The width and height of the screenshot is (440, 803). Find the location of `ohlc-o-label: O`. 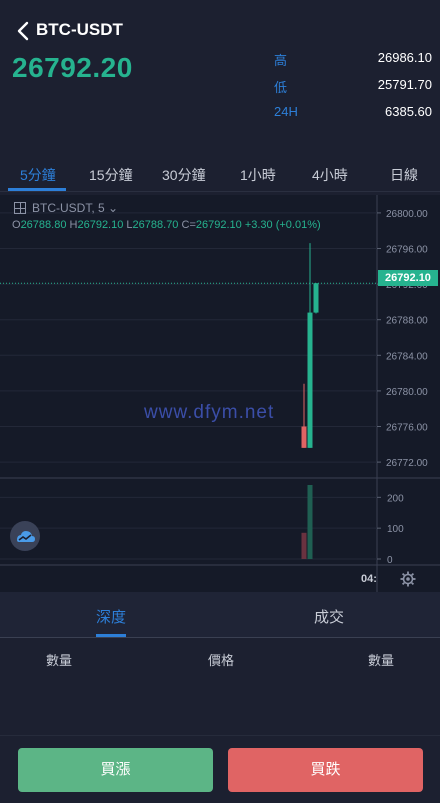

ohlc-o-label: O is located at coordinates (16, 225).